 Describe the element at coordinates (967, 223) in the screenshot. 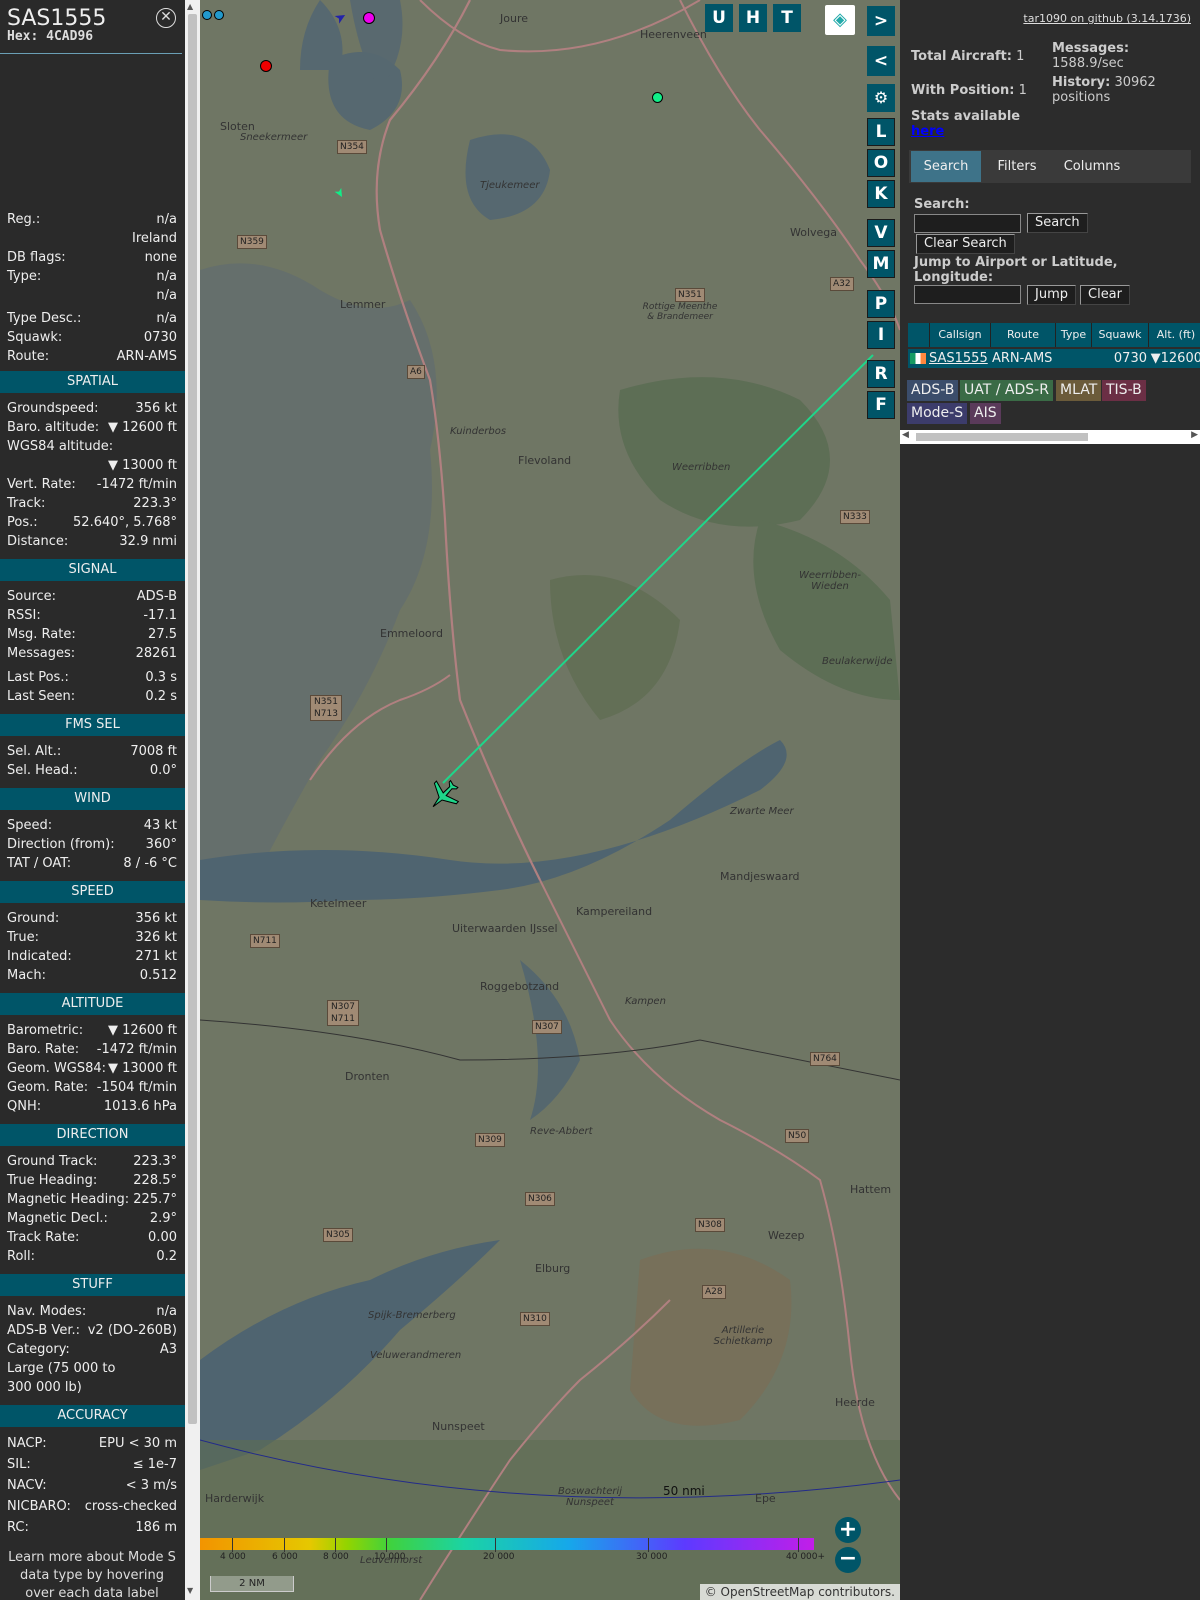

I see `search-input` at that location.